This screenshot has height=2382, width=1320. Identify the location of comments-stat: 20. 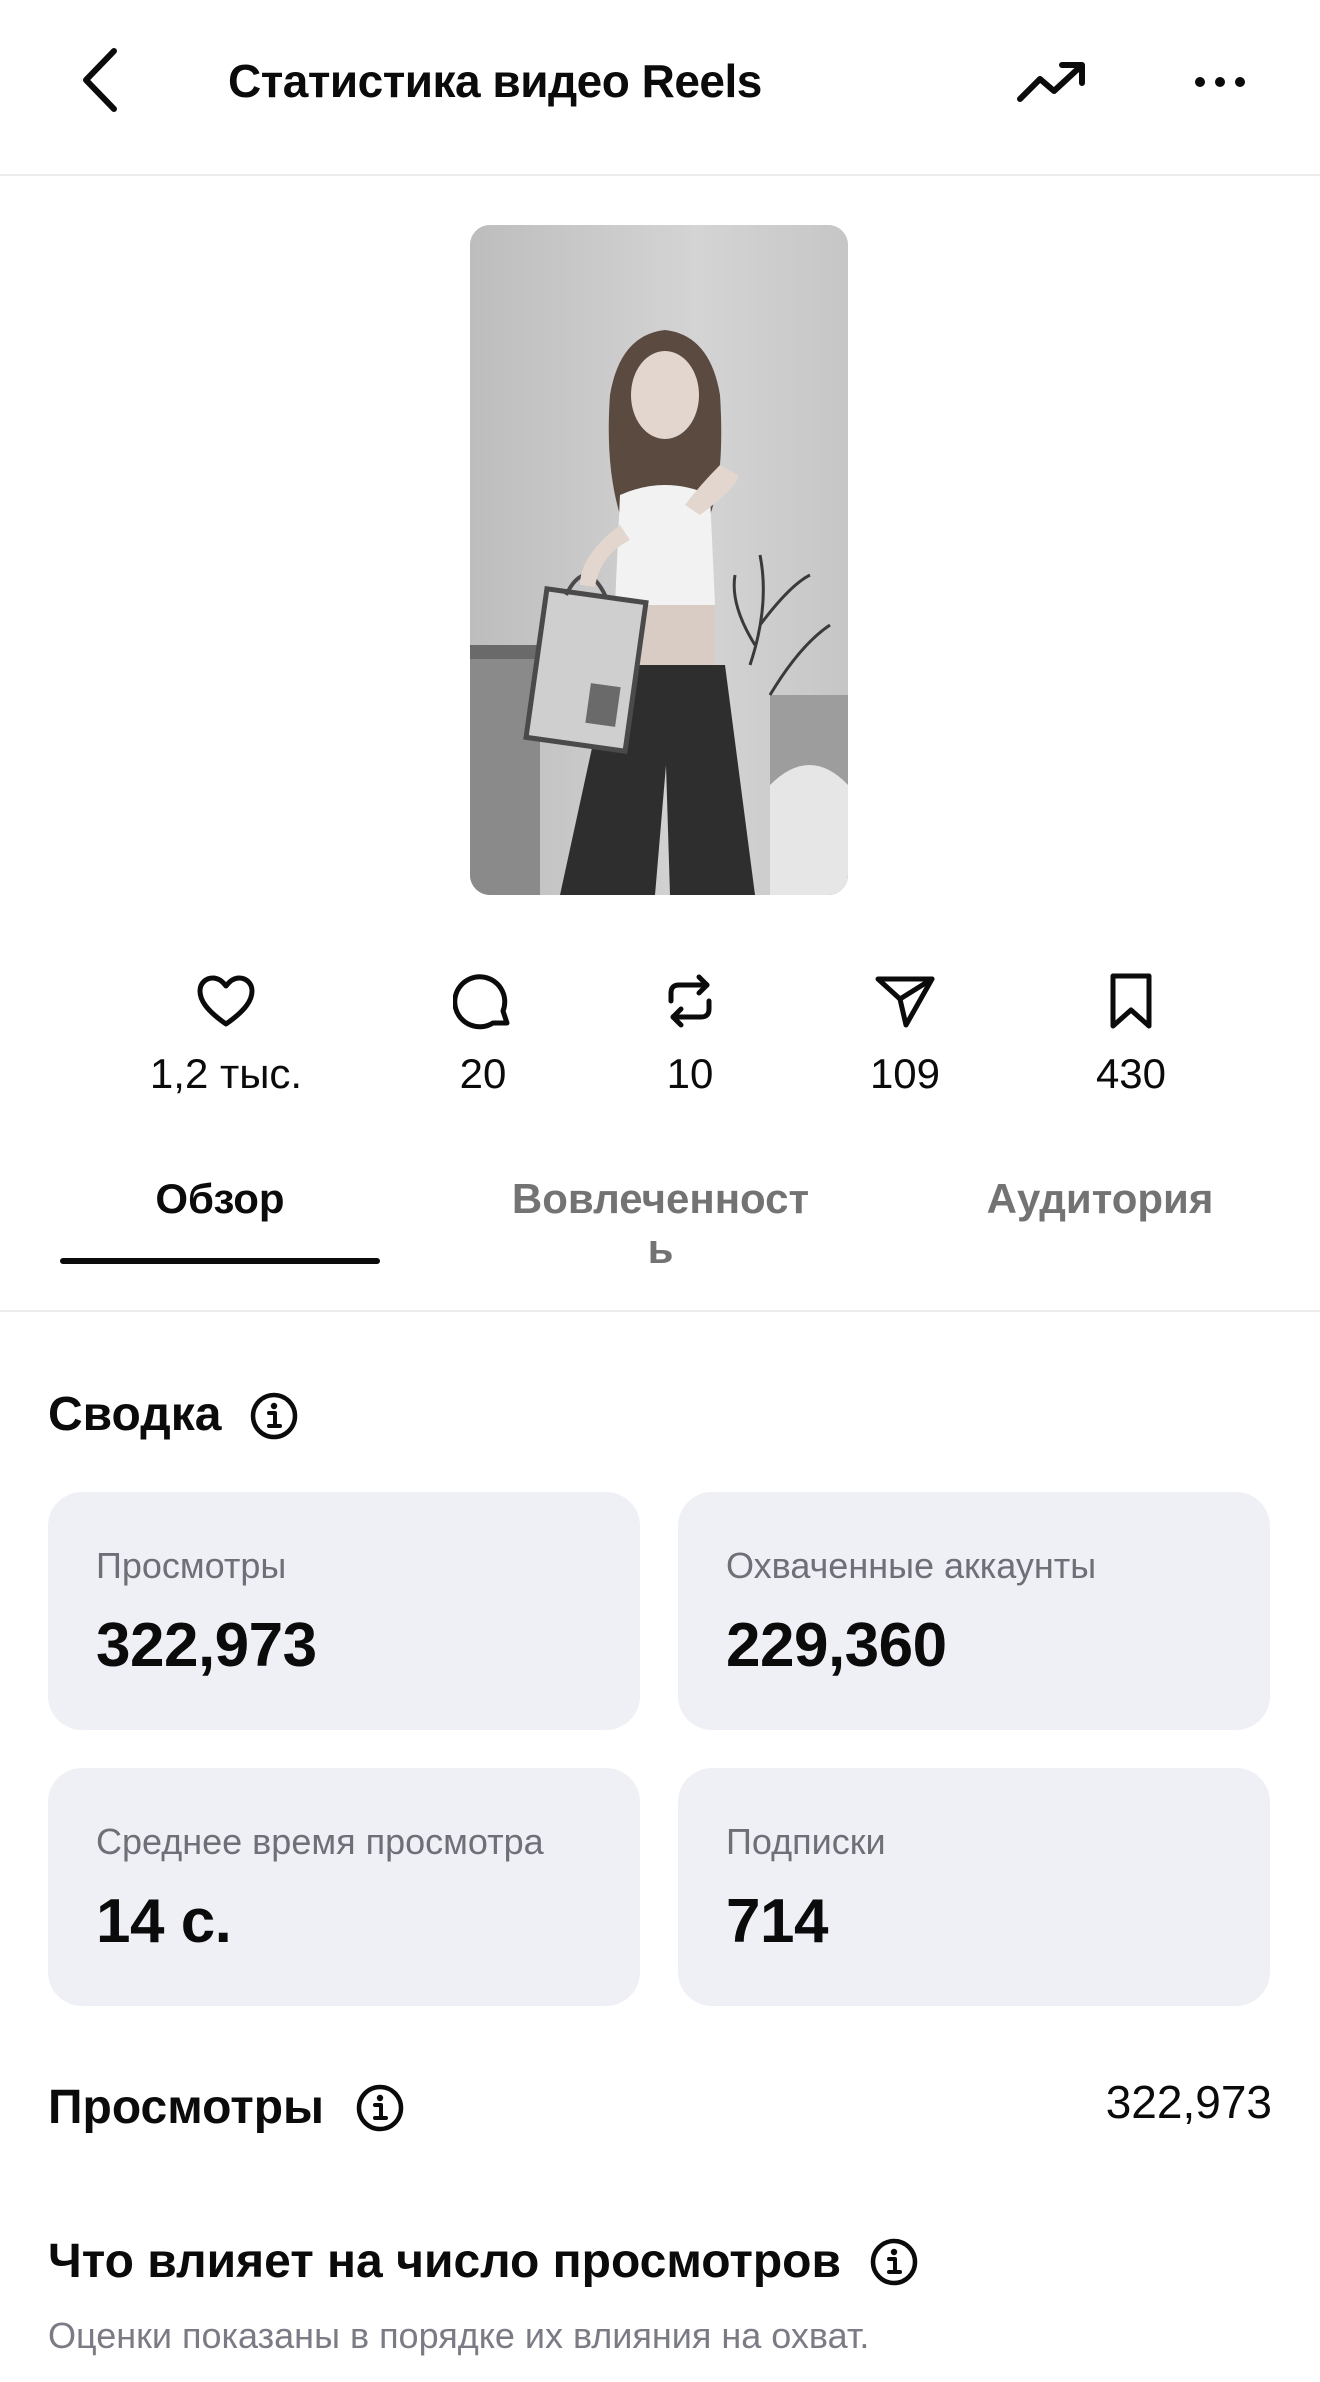
(483, 1034).